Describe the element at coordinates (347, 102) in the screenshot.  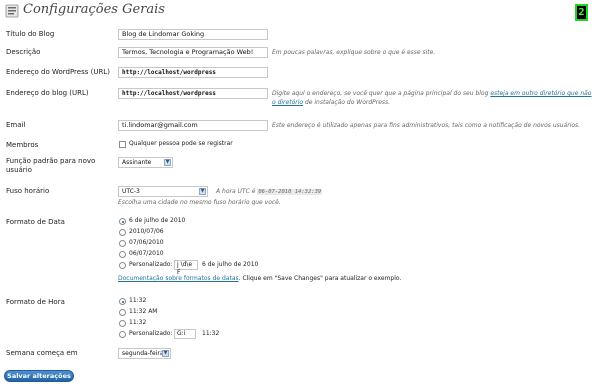
I see `blog-address-description-suffix: de instalação do WordPress.` at that location.